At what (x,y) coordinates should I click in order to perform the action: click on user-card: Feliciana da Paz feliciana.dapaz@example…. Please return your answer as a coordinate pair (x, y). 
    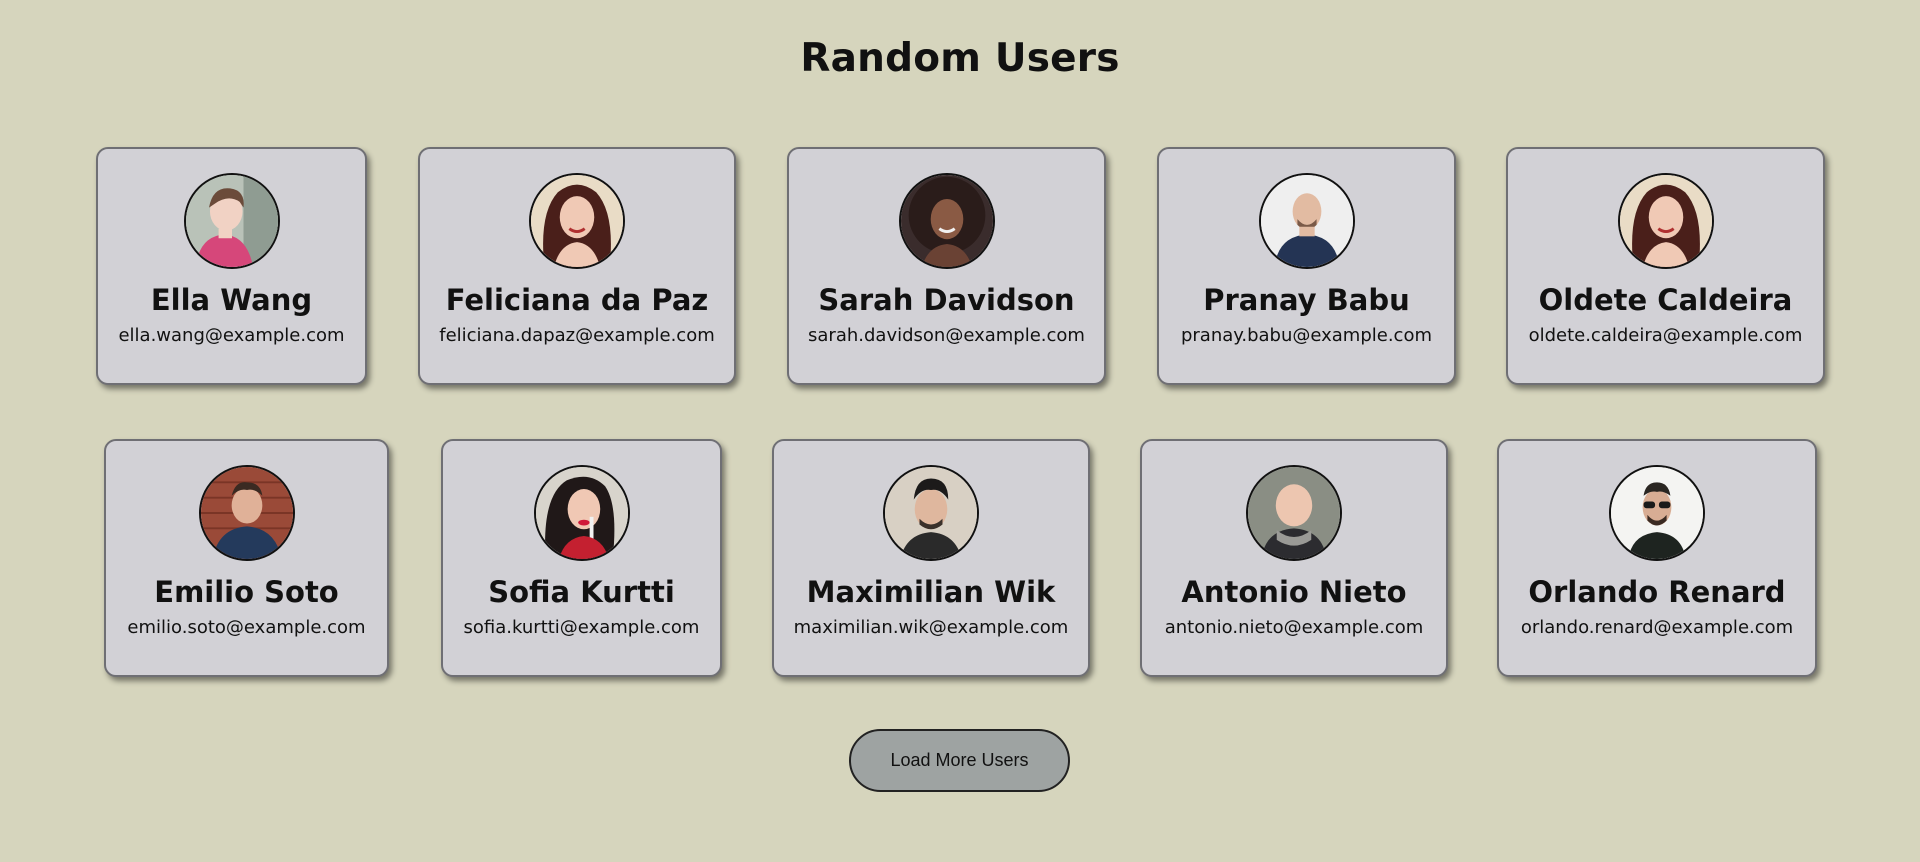
    Looking at the image, I should click on (577, 266).